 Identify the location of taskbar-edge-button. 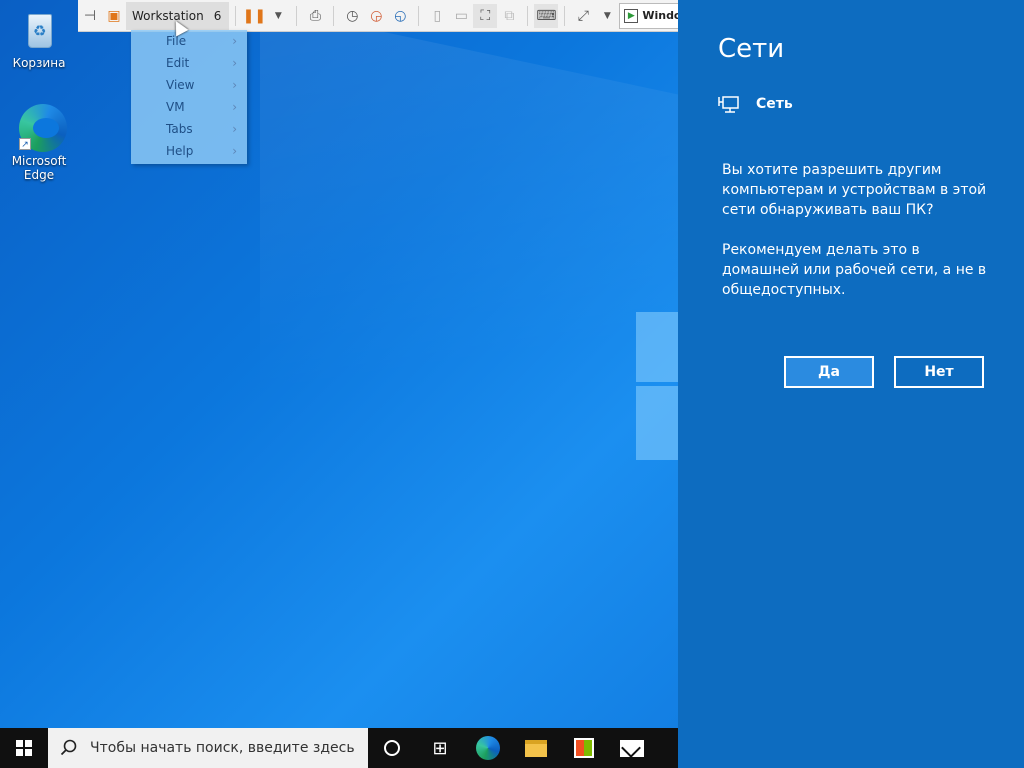
(488, 748).